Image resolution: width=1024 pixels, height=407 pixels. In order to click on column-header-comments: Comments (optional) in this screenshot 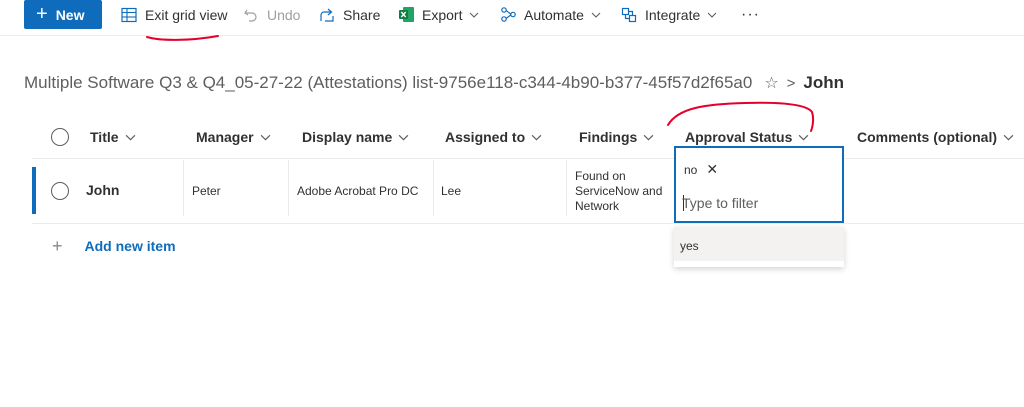, I will do `click(935, 137)`.